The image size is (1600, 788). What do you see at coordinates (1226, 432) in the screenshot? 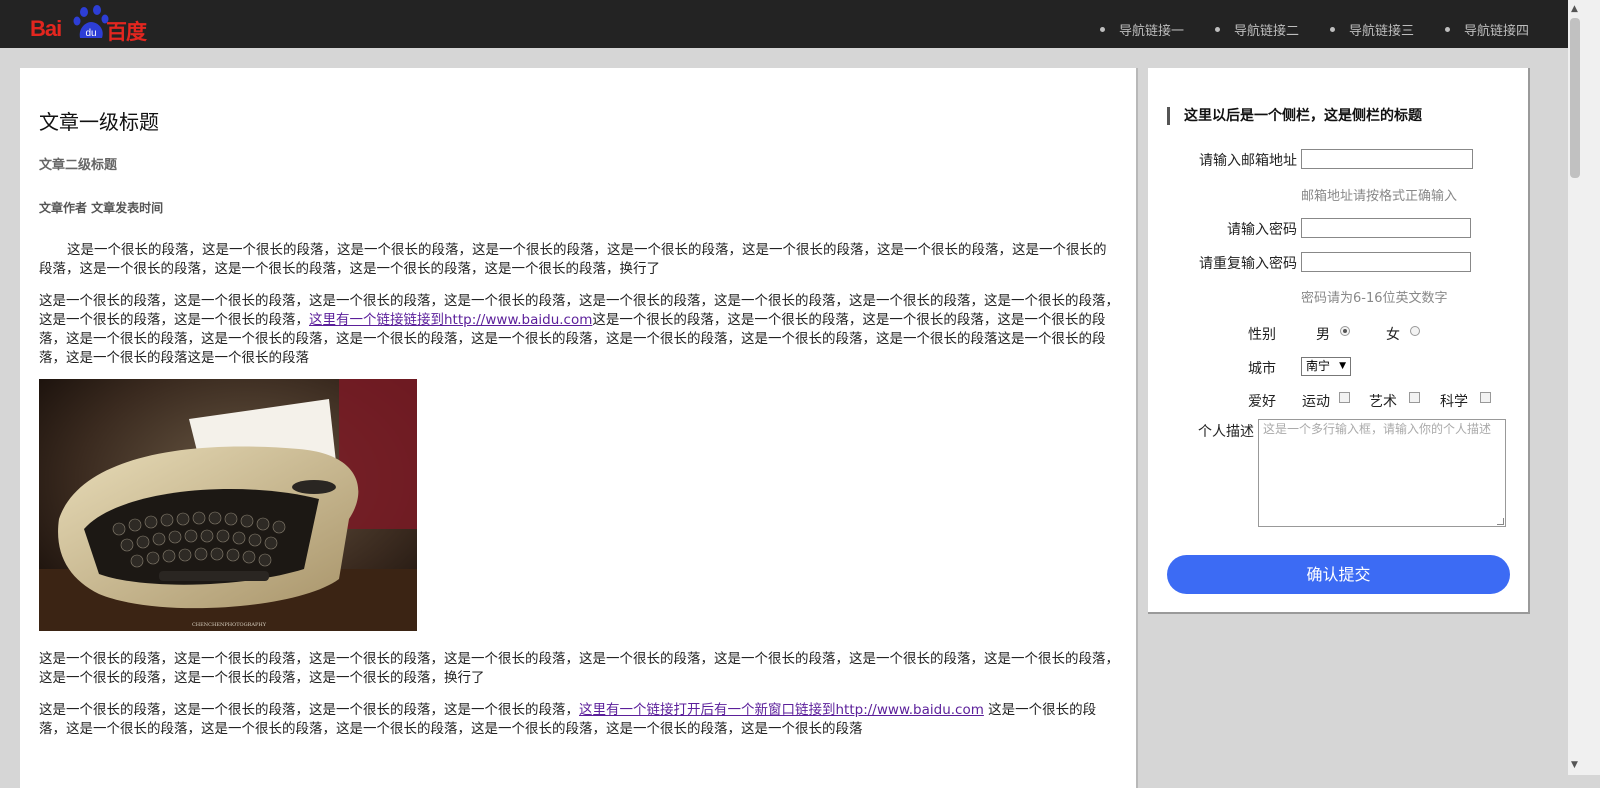
I see `description-label: 个人描述` at bounding box center [1226, 432].